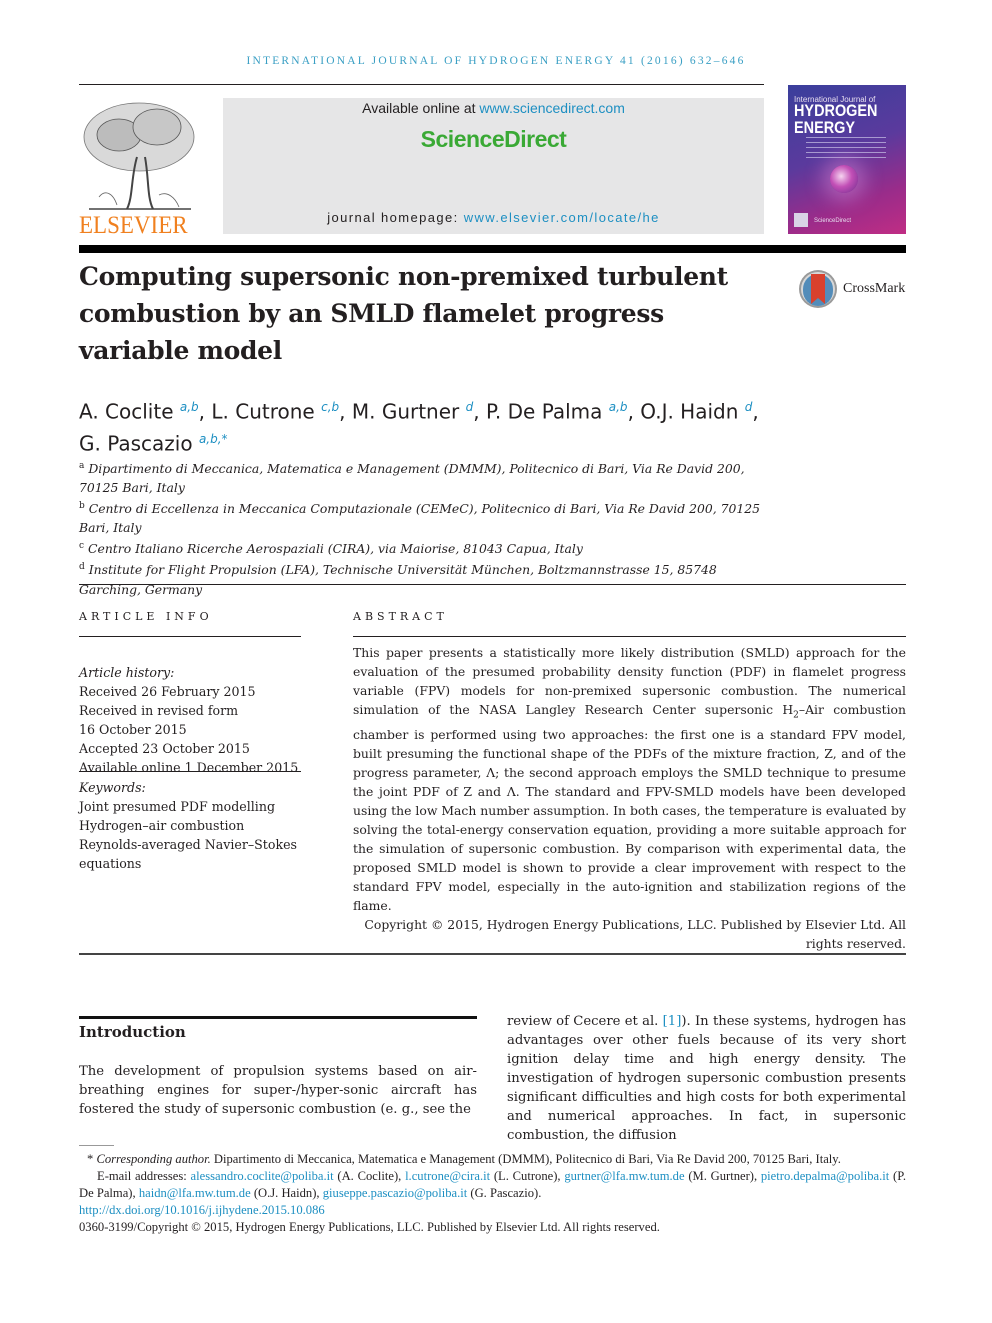 Image resolution: width=992 pixels, height=1323 pixels. What do you see at coordinates (82, 546) in the screenshot?
I see `affiliation-key: c` at bounding box center [82, 546].